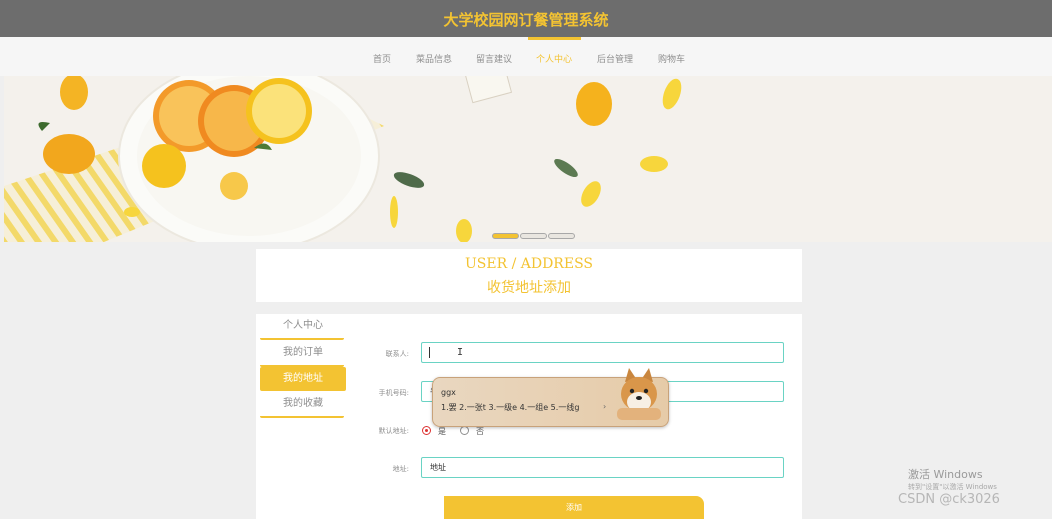  I want to click on sidebar-item-my-orders: 我的订单, so click(303, 353).